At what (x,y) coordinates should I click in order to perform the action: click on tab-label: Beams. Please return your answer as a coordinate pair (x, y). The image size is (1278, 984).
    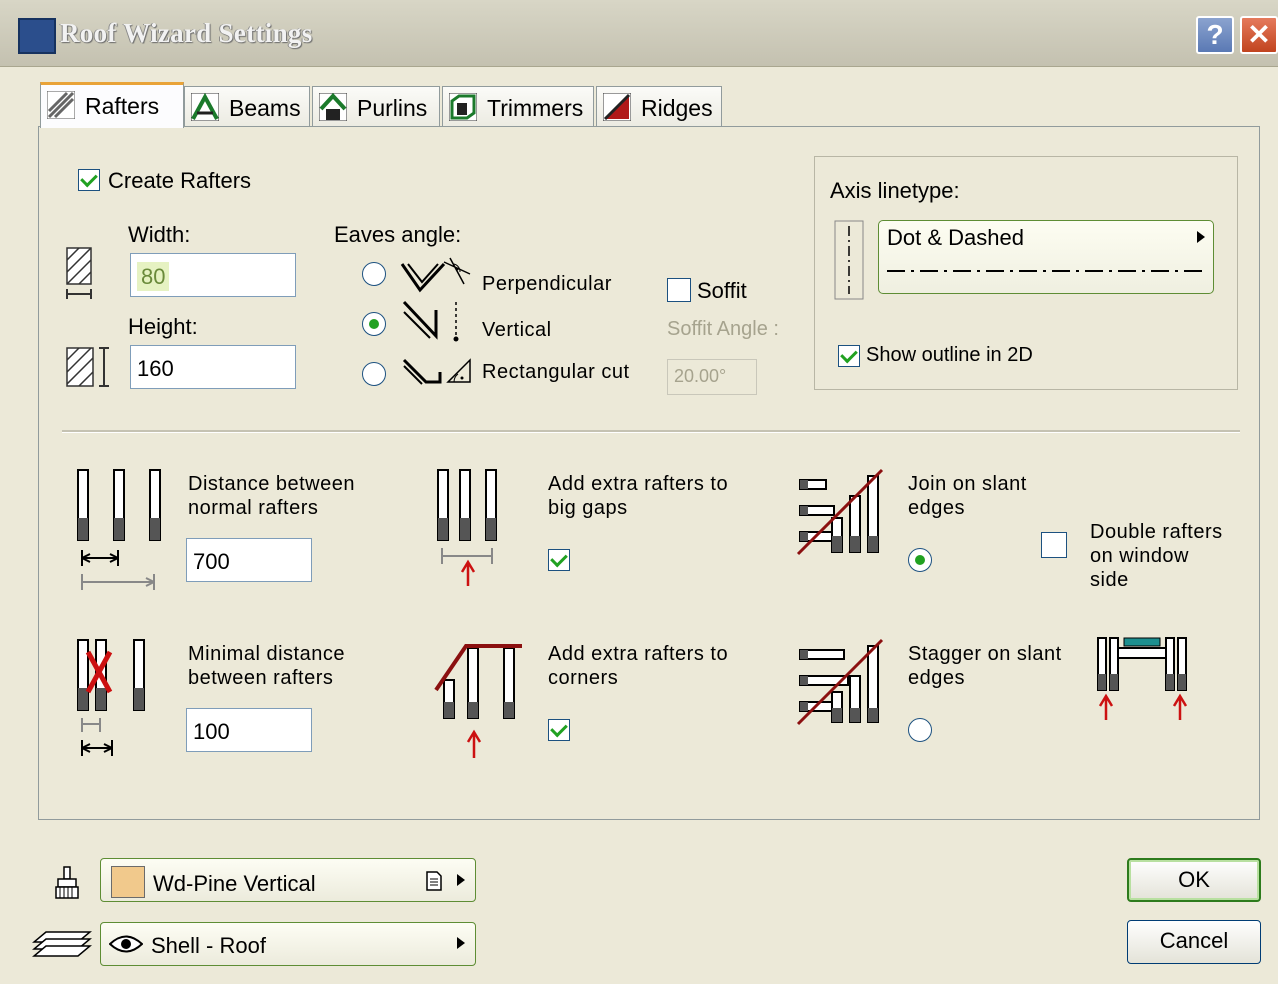
    Looking at the image, I should click on (265, 108).